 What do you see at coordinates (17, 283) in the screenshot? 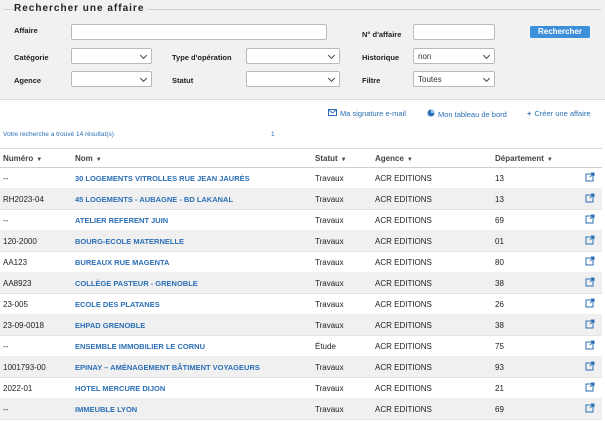
I see `cell-numero: AA8923` at bounding box center [17, 283].